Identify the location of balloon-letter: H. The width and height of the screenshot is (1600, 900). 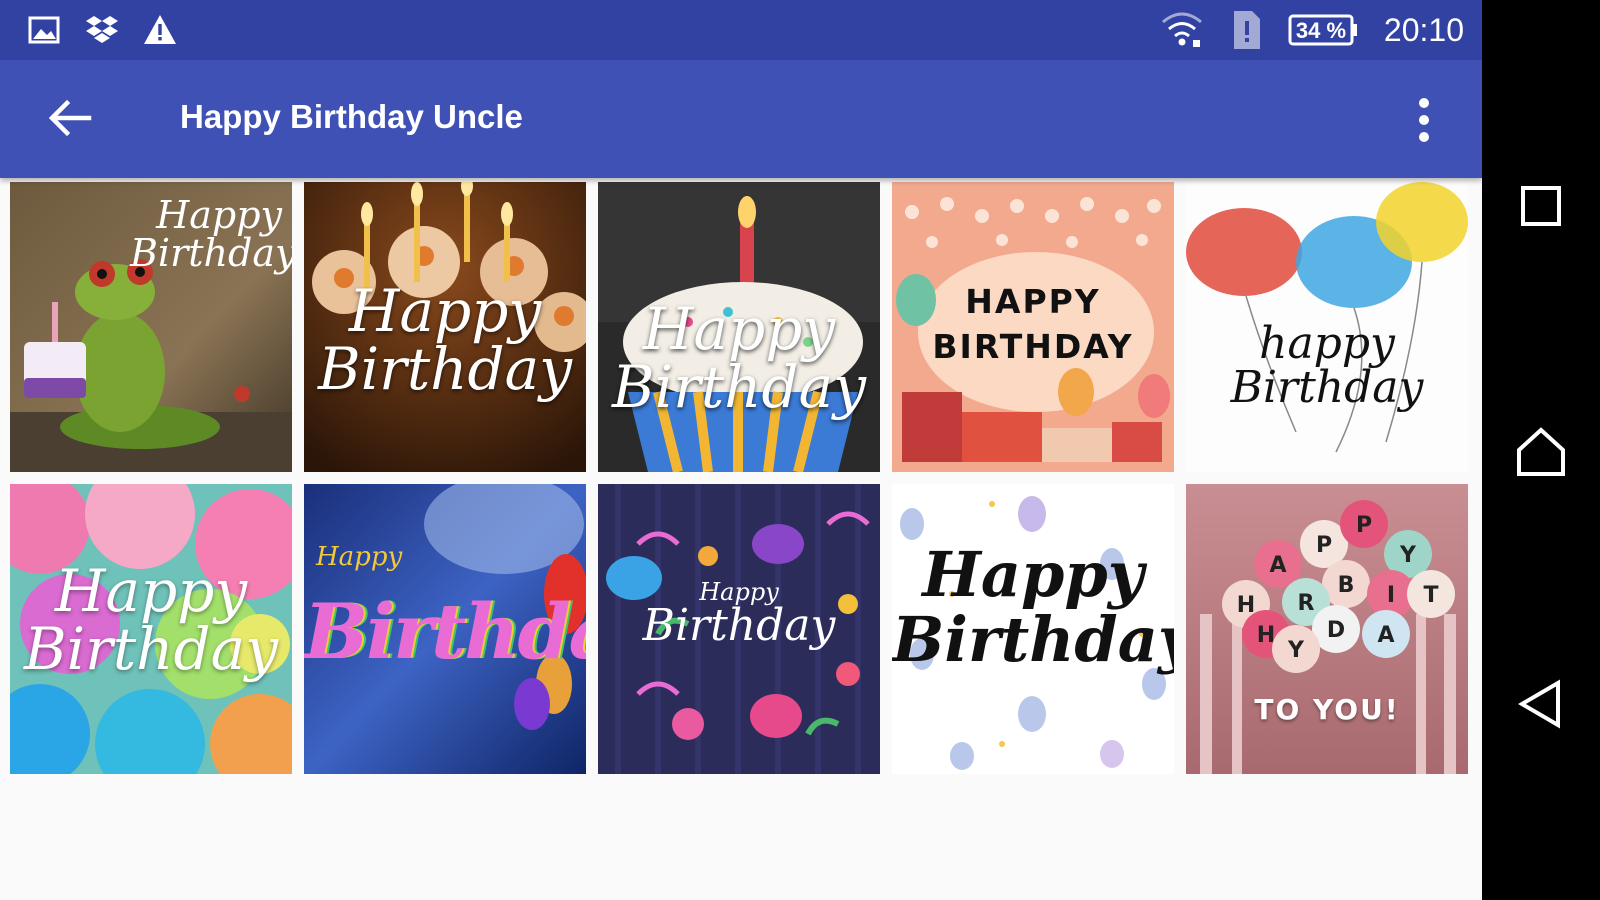
(1266, 635).